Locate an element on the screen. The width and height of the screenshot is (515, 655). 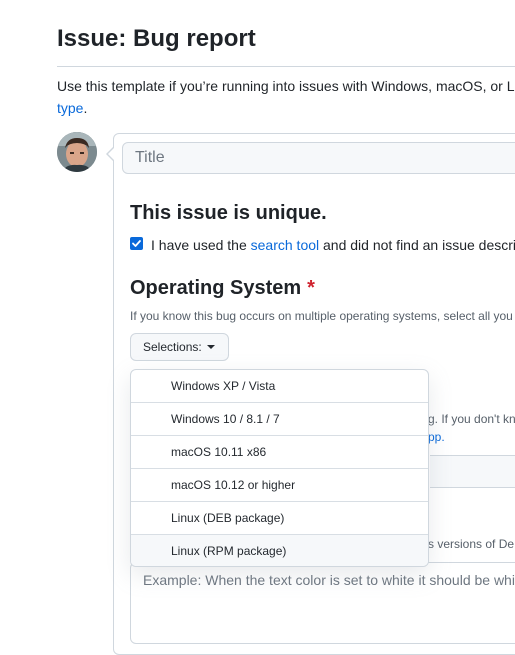
unique-checkbox is located at coordinates (136, 243).